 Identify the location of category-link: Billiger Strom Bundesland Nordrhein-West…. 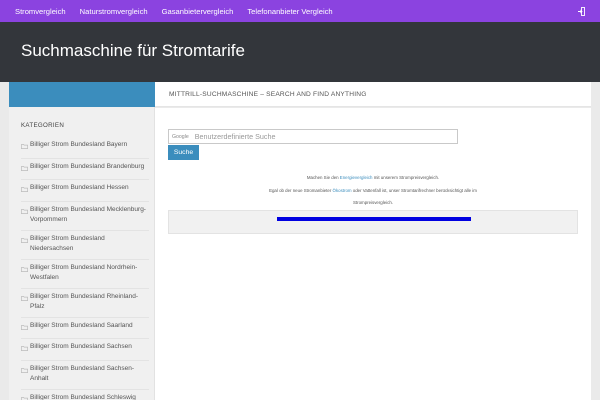
(89, 273).